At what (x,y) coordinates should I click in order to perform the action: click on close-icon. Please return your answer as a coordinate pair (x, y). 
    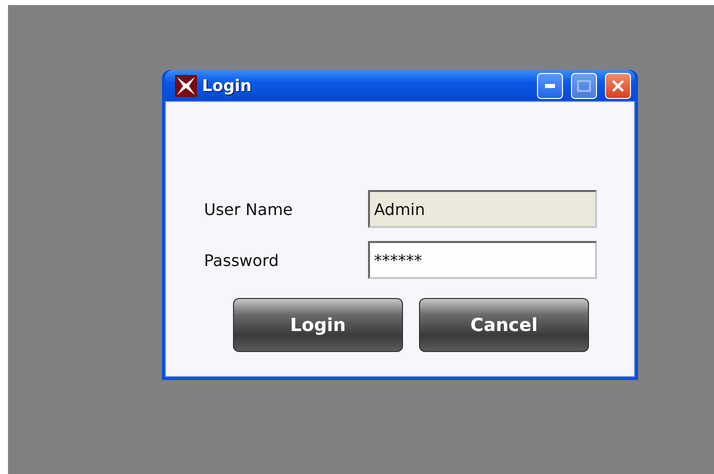
    Looking at the image, I should click on (618, 85).